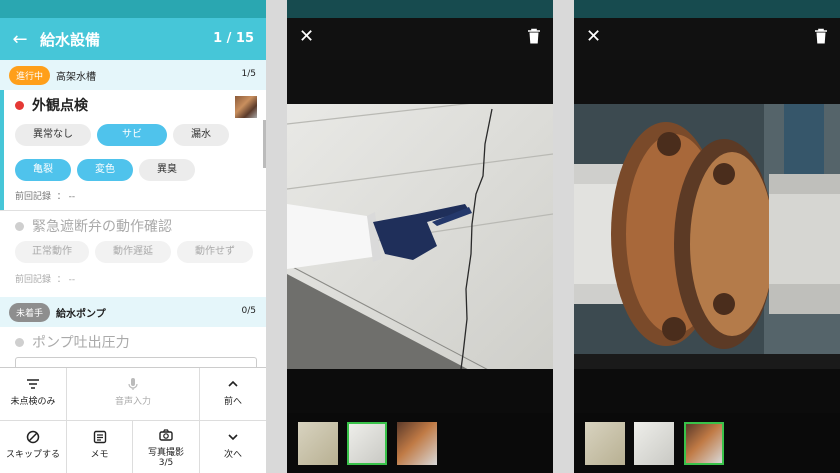 This screenshot has width=840, height=473. What do you see at coordinates (19, 105) in the screenshot?
I see `alert-dot` at bounding box center [19, 105].